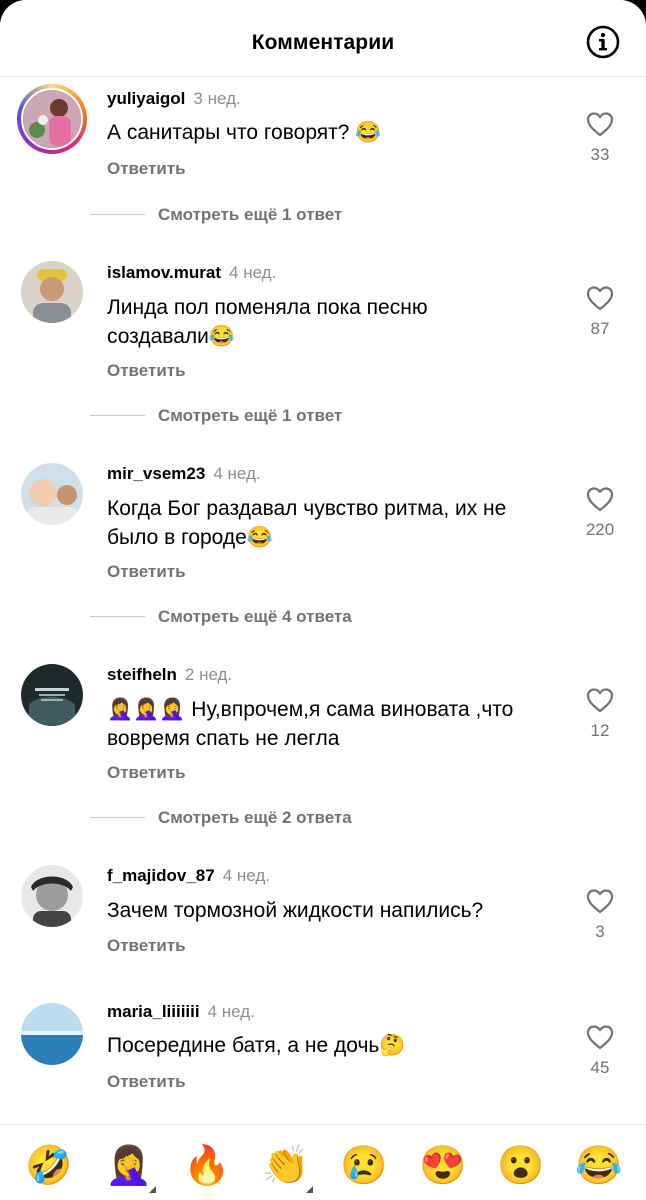 The height and width of the screenshot is (1200, 646). What do you see at coordinates (600, 915) in the screenshot?
I see `like-button: 3` at bounding box center [600, 915].